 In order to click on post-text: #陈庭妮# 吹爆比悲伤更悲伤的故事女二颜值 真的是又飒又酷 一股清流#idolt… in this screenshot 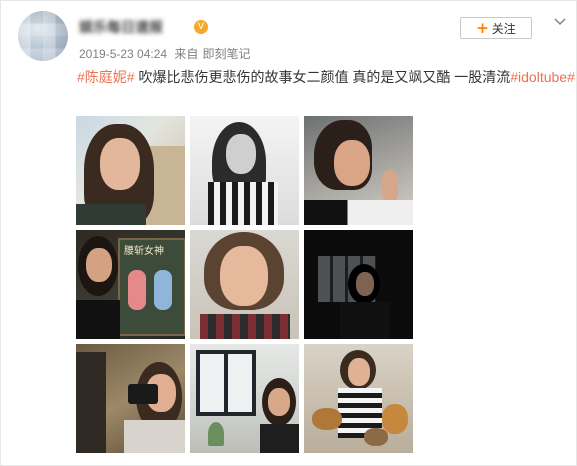, I will do `click(326, 77)`.